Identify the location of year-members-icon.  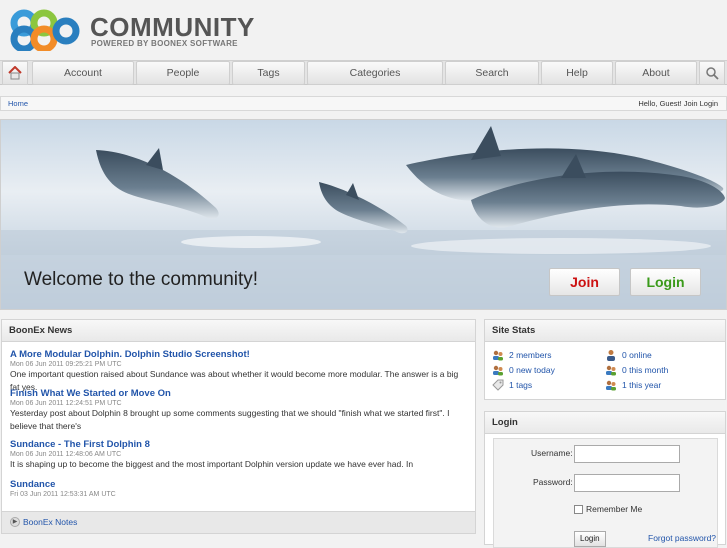
(611, 385).